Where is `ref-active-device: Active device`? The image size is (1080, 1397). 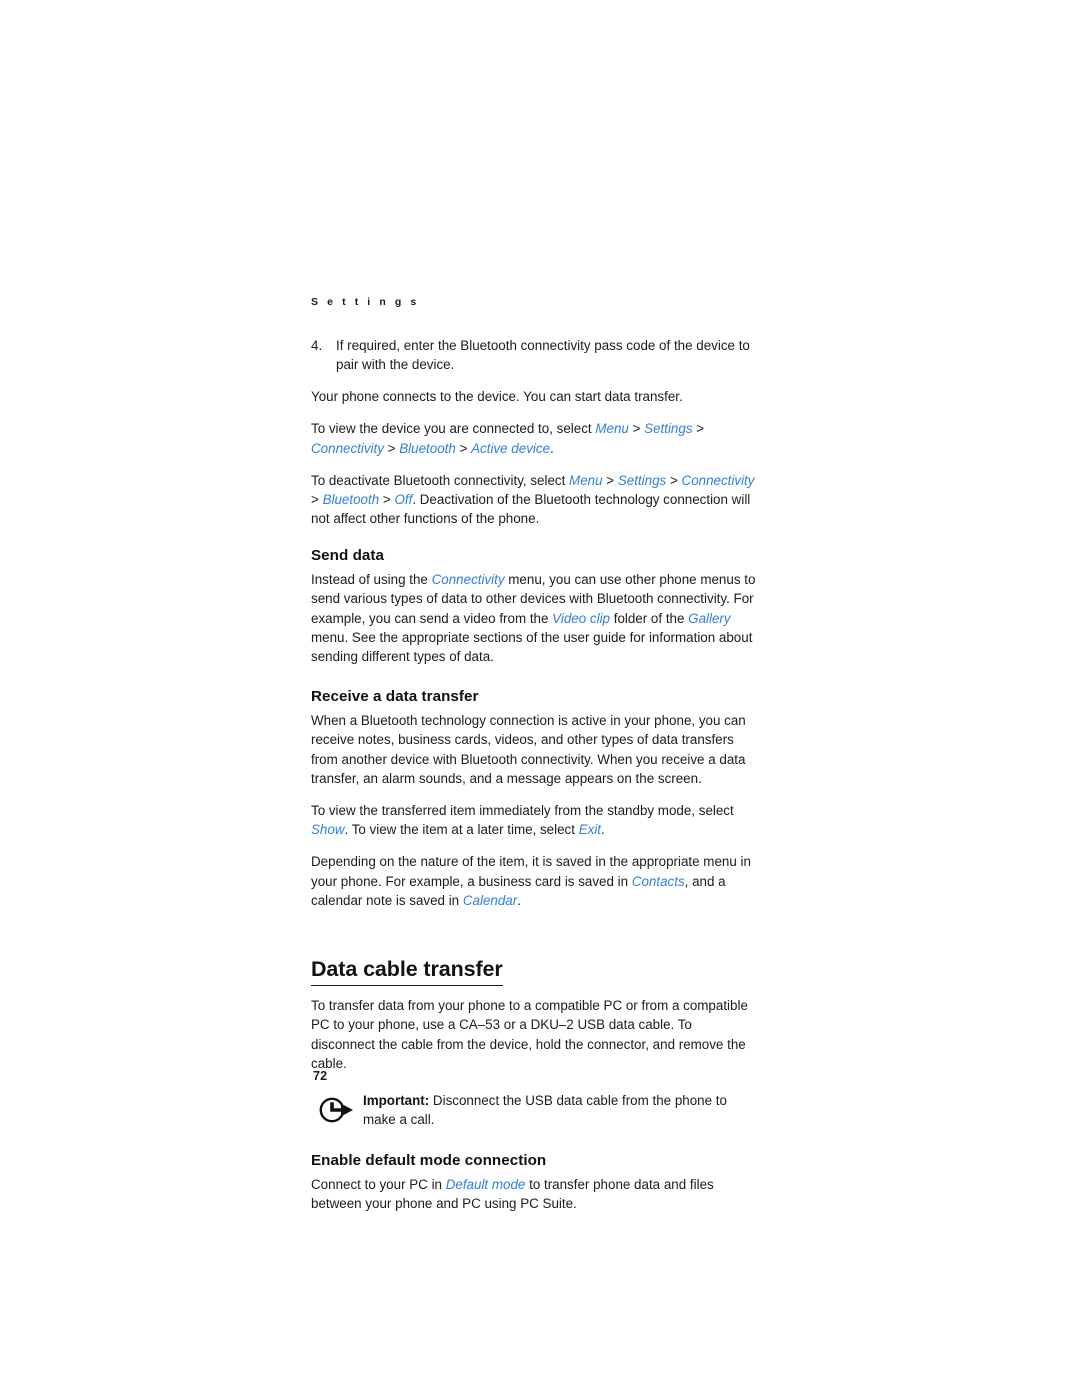
ref-active-device: Active device is located at coordinates (511, 448).